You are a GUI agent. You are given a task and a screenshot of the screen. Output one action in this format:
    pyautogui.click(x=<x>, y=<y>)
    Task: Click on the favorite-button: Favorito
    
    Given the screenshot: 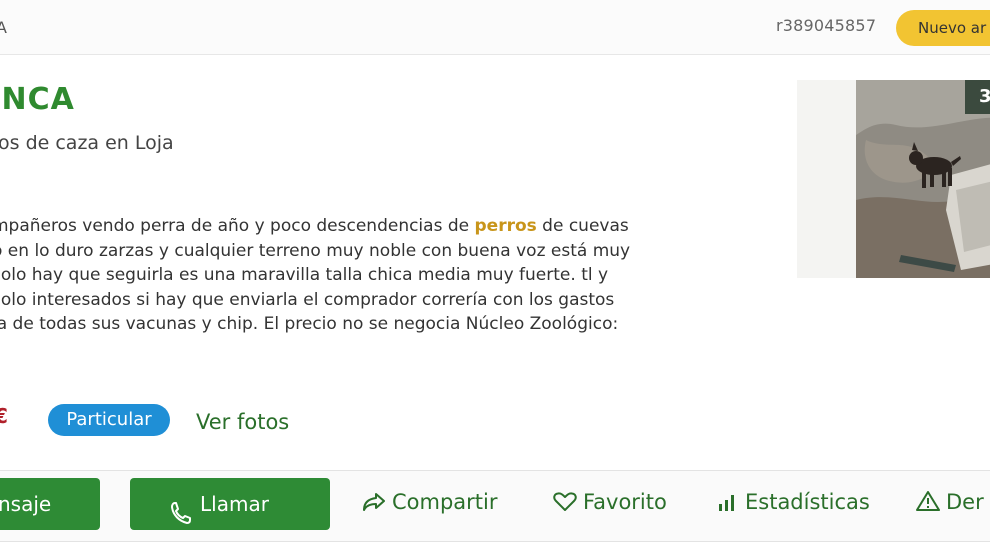 What is the action you would take?
    pyautogui.click(x=610, y=503)
    